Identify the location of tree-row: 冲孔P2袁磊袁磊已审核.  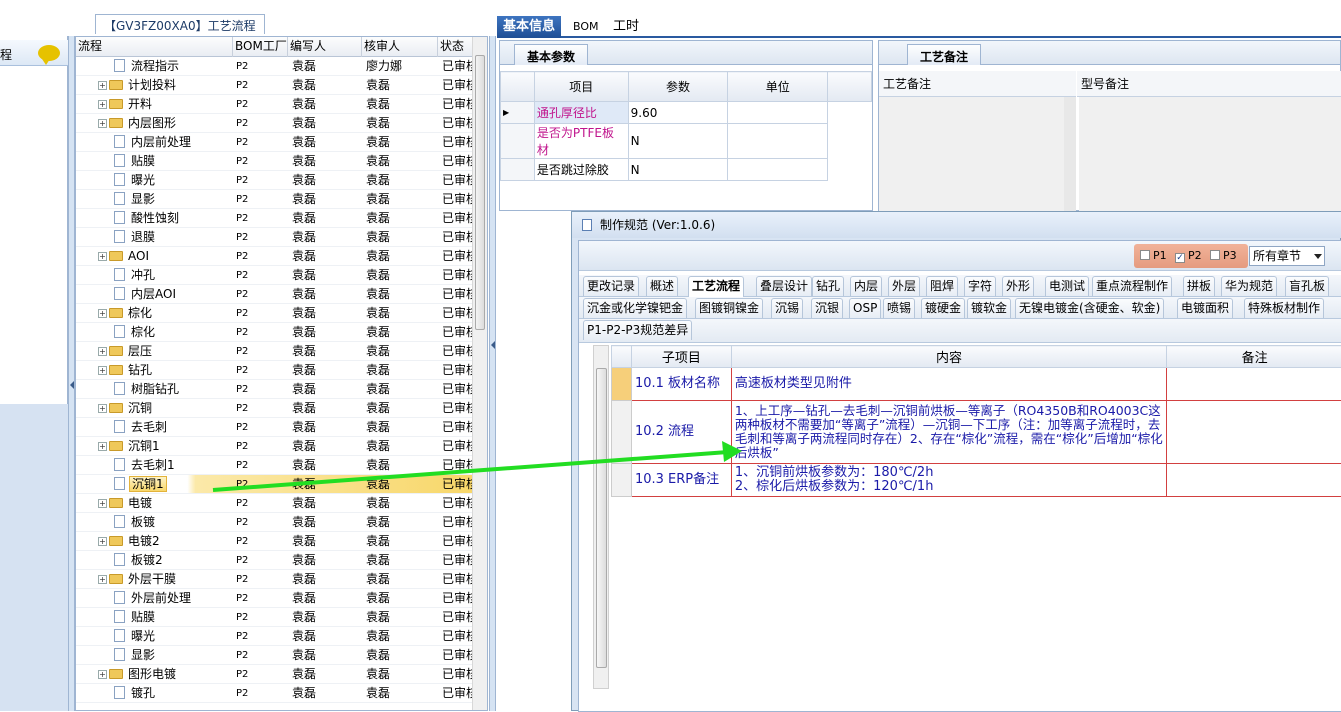
(275, 275).